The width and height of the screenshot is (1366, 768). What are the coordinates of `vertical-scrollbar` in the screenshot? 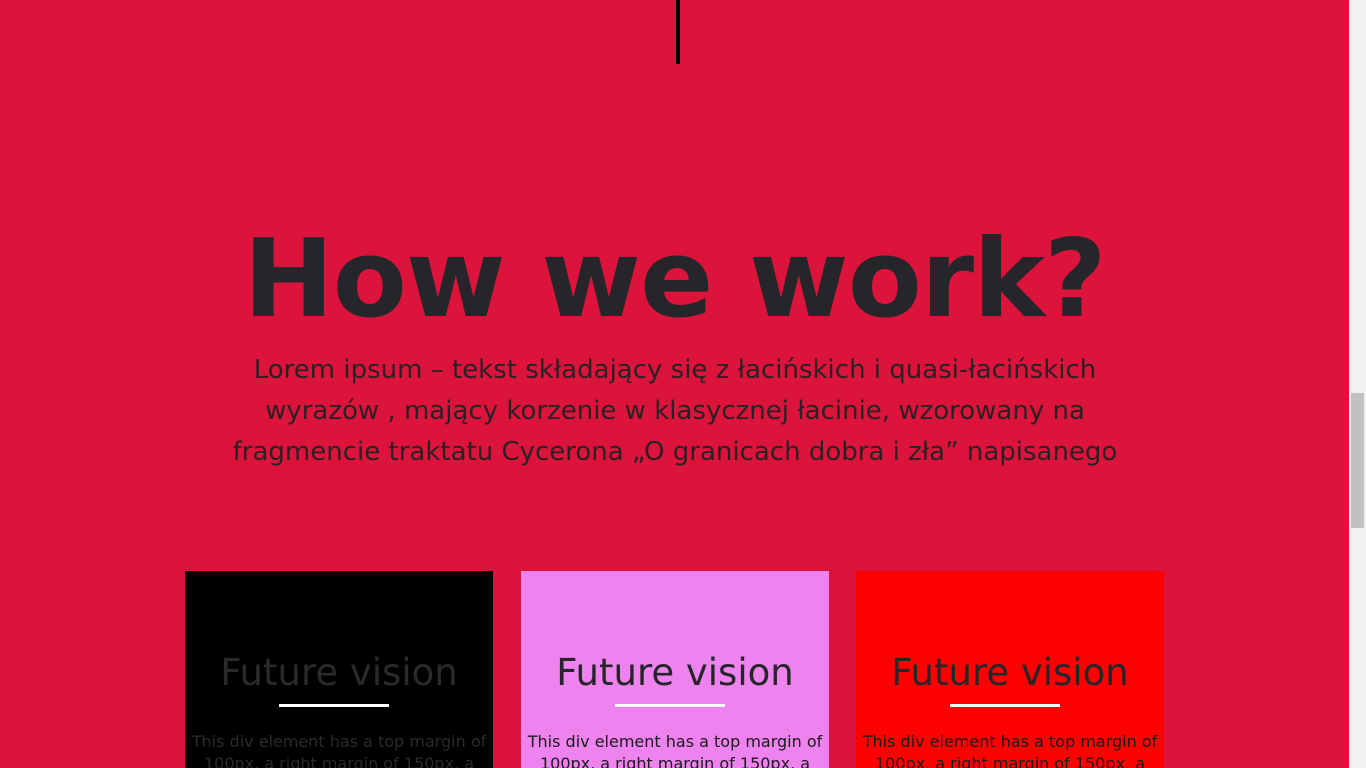 It's located at (1357, 384).